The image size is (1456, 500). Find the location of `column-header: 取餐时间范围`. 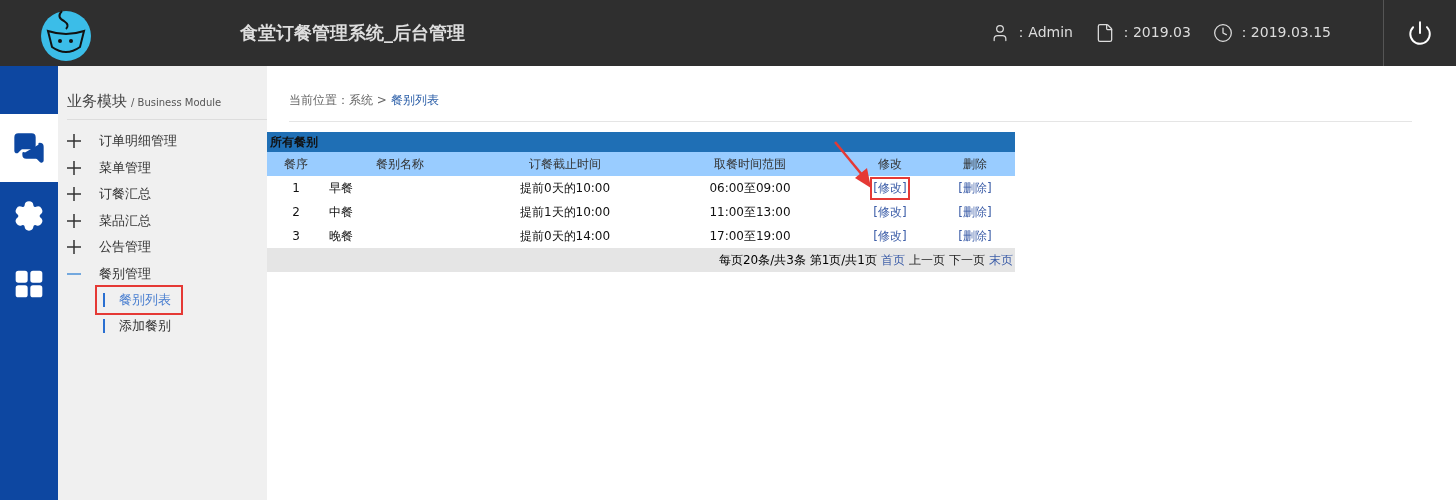

column-header: 取餐时间范围 is located at coordinates (750, 164).